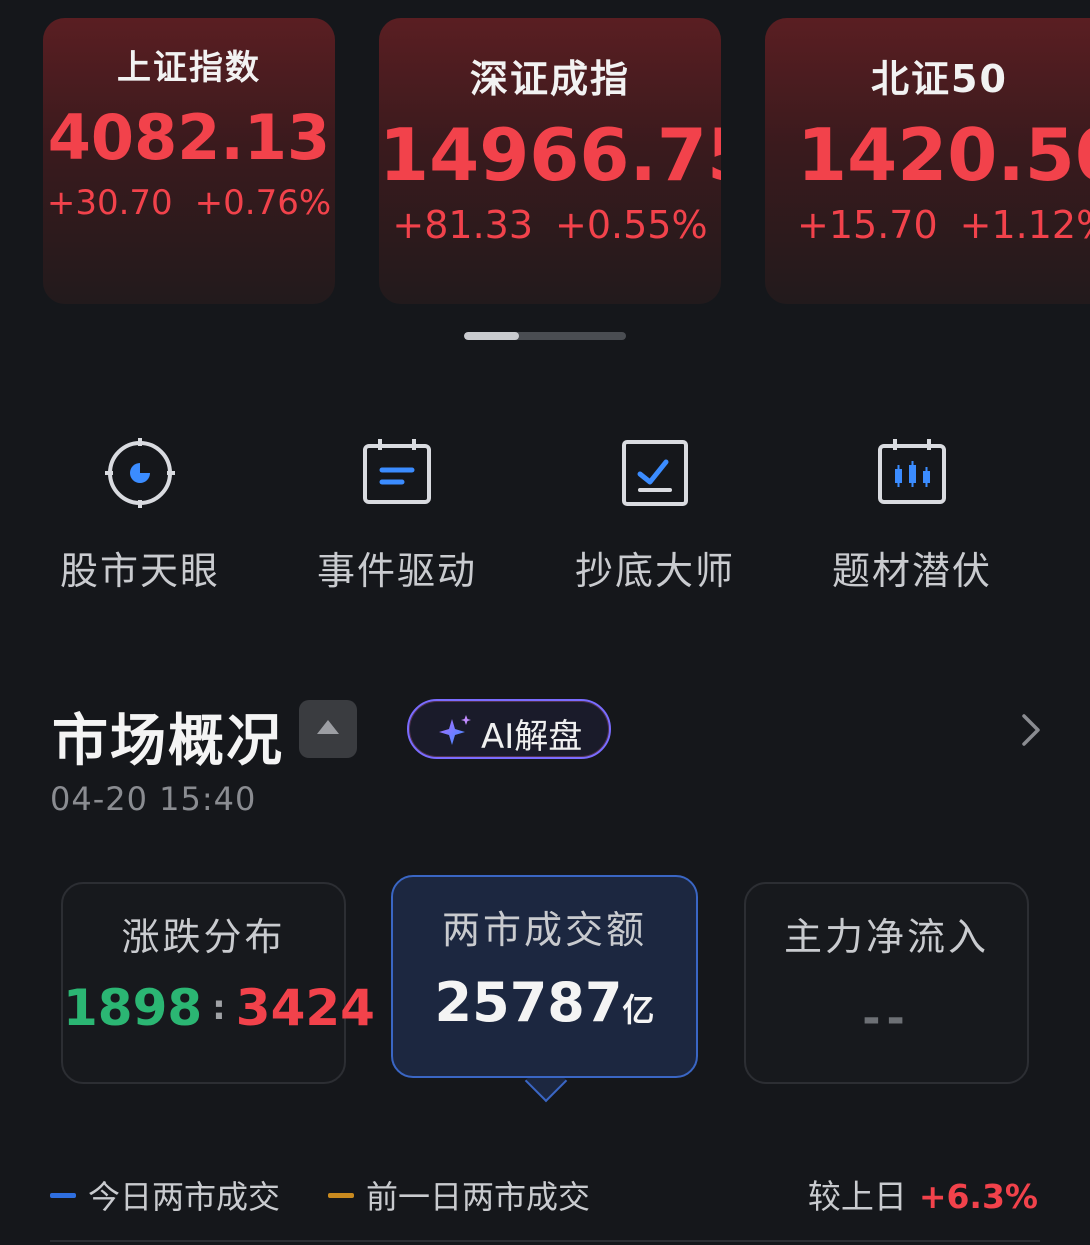 This screenshot has height=1245, width=1090. I want to click on section-title: 市场概况, so click(168, 741).